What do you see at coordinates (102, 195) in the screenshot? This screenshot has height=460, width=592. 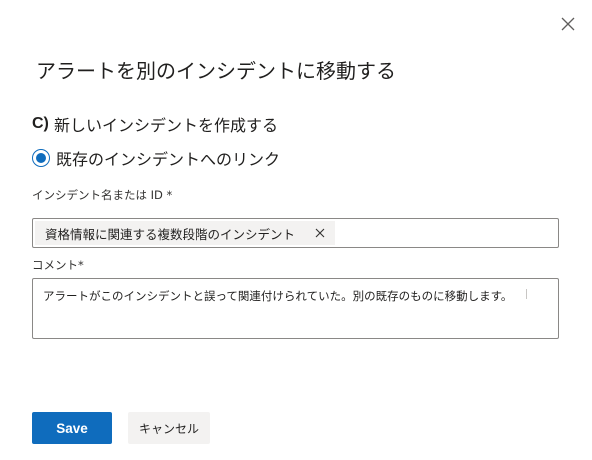 I see `incident-name-label: インシデント名または ID *` at bounding box center [102, 195].